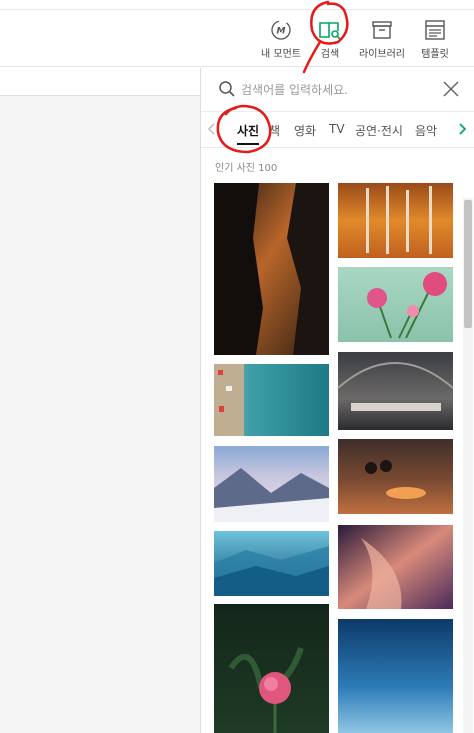 This screenshot has width=474, height=733. What do you see at coordinates (435, 54) in the screenshot?
I see `template-label: 템플릿` at bounding box center [435, 54].